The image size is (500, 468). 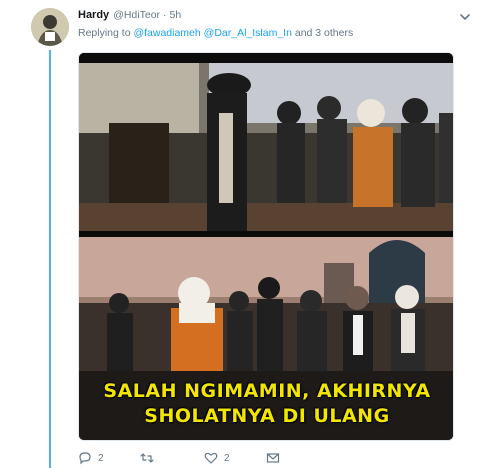 I want to click on tweet-header: Hardy @HdiTeor · 5h, so click(x=279, y=17).